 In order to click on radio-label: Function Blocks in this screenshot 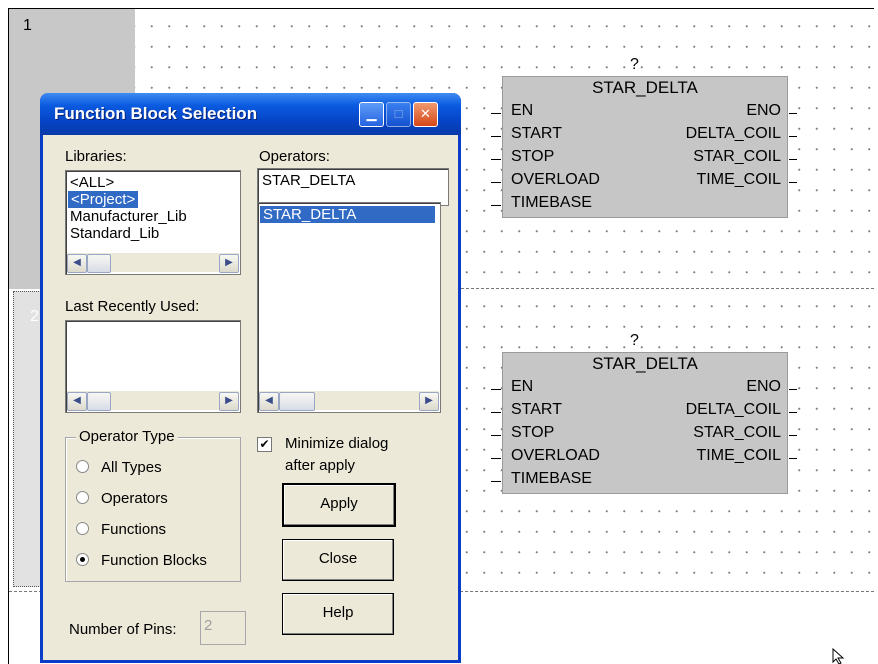, I will do `click(154, 560)`.